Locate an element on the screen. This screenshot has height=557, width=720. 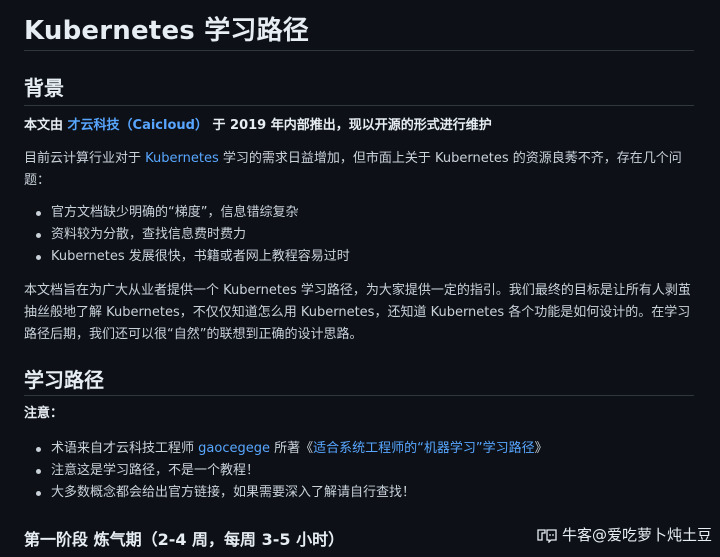
watermark-text: 牛客@爱吃萝卜炖土豆 is located at coordinates (636, 535).